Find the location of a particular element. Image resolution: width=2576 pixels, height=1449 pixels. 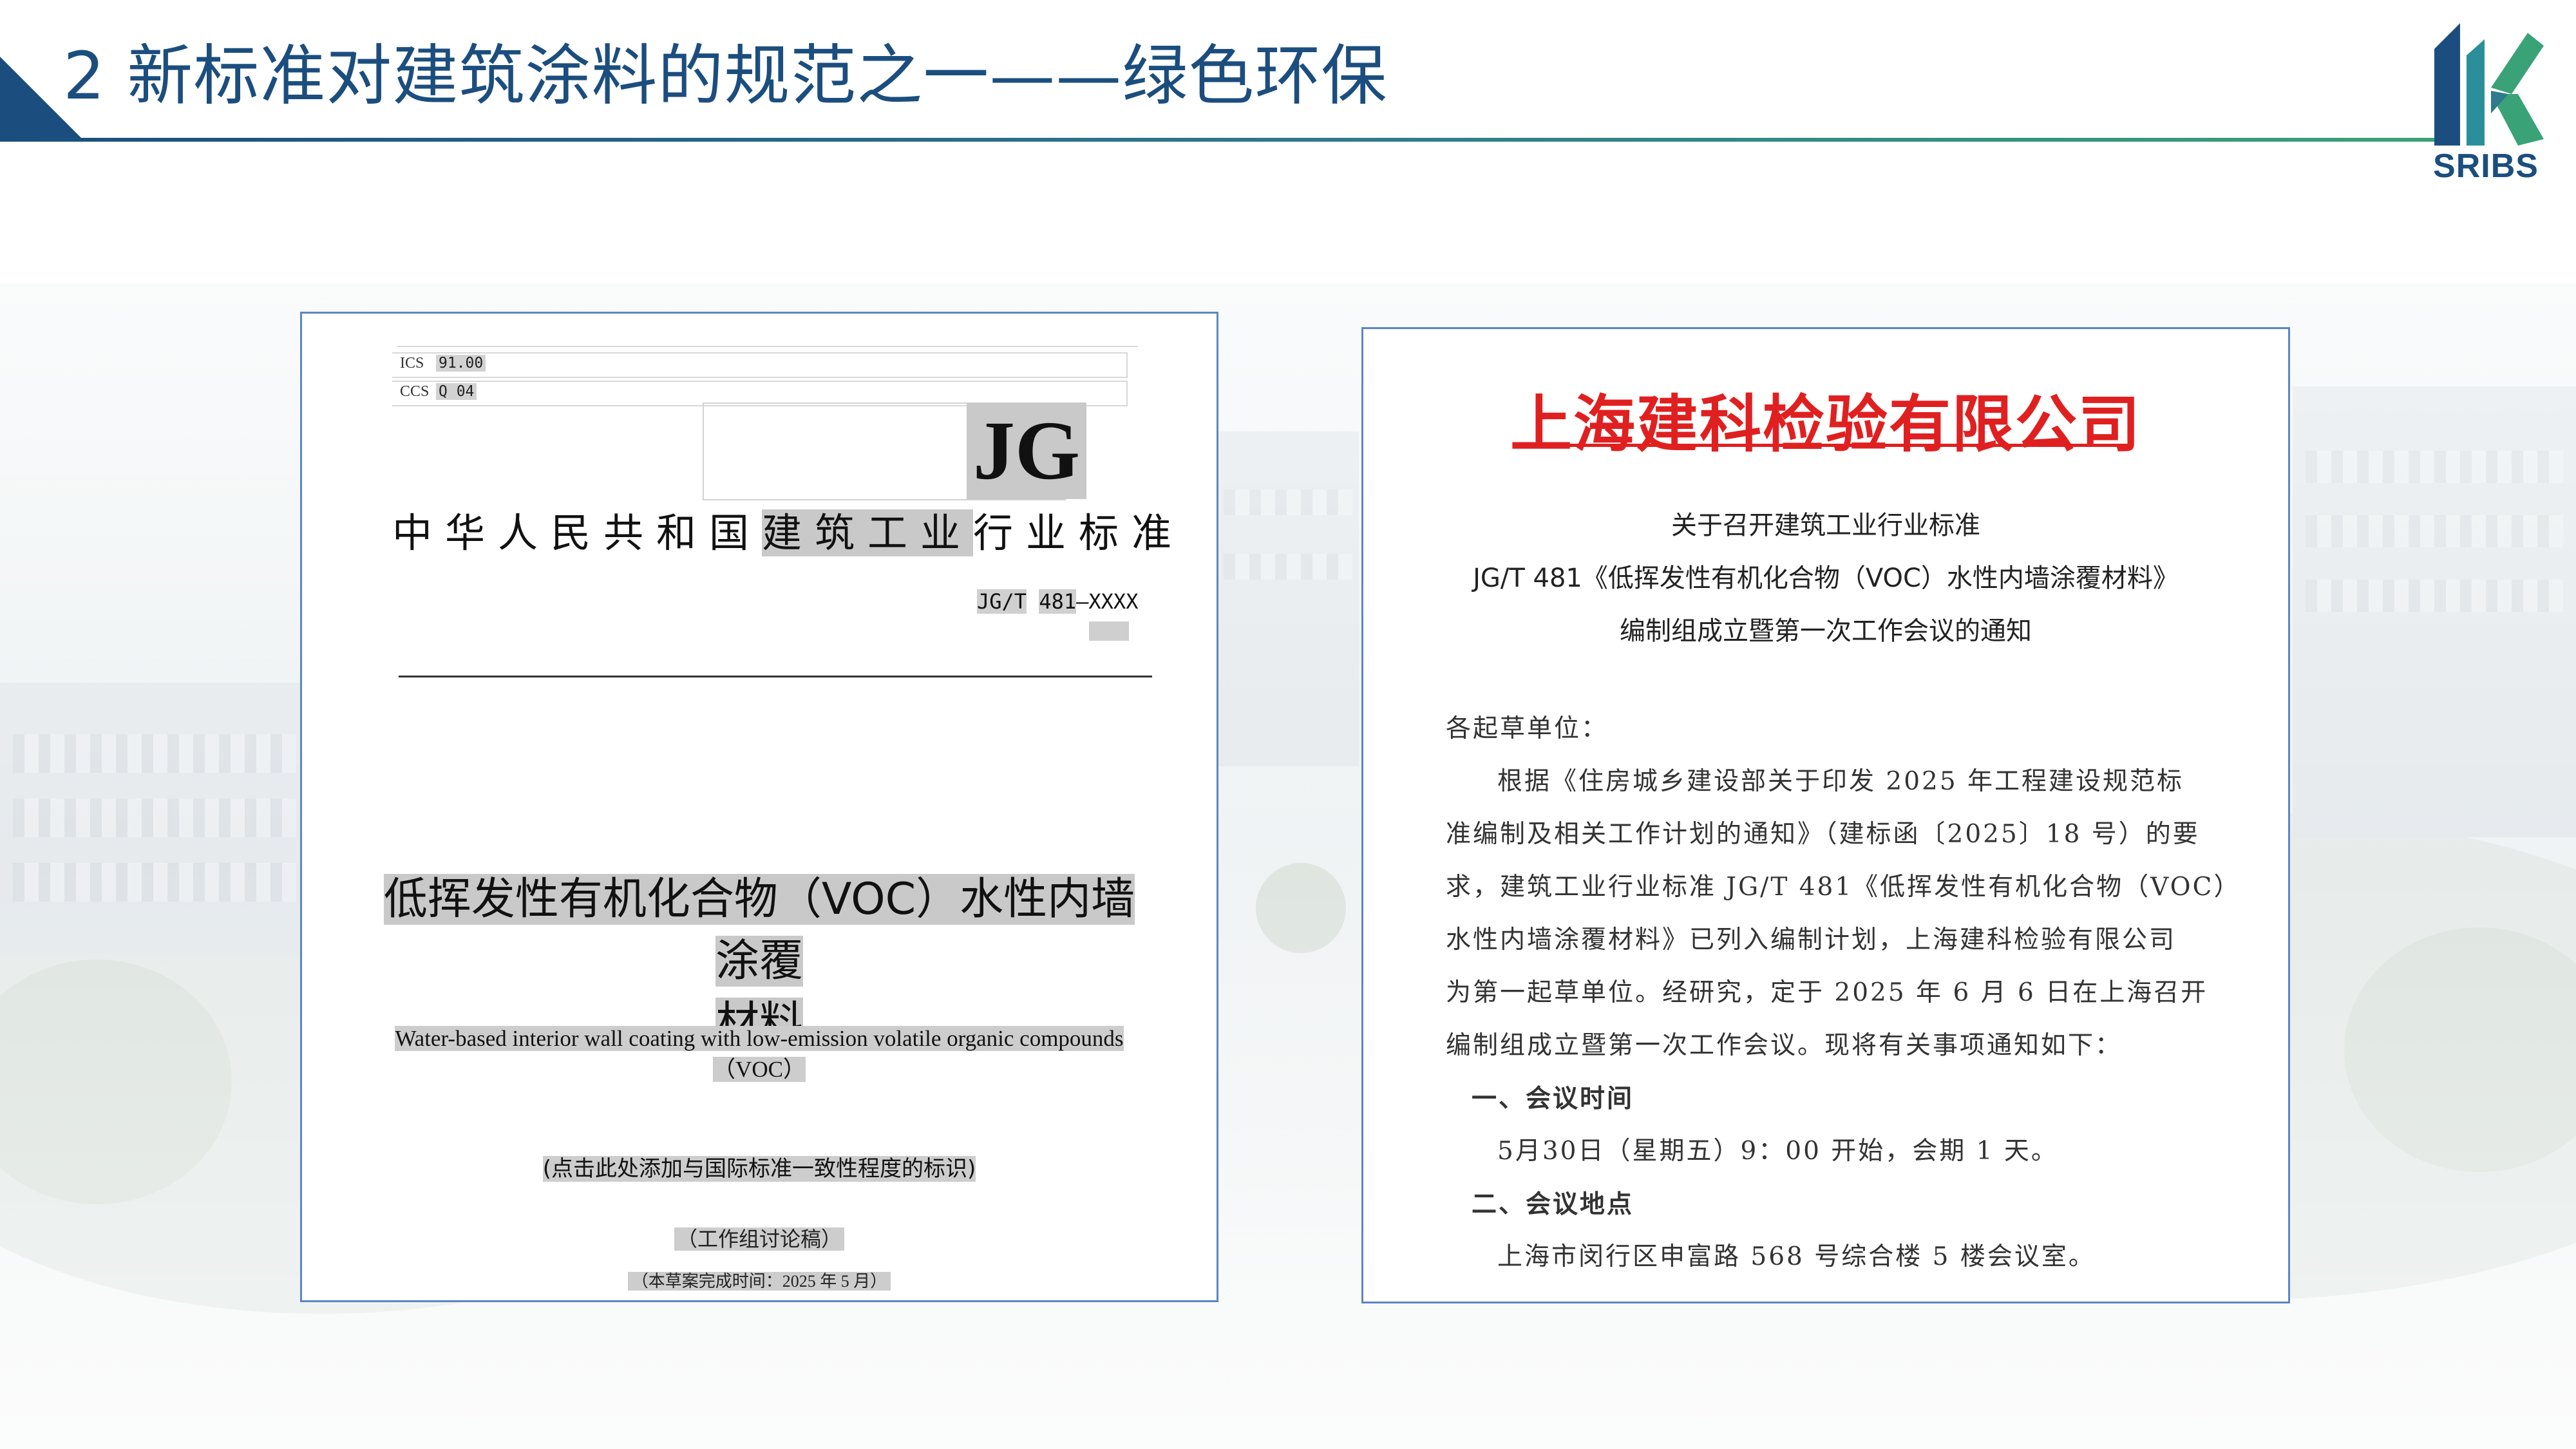

ics-value: 91.00 is located at coordinates (461, 364).